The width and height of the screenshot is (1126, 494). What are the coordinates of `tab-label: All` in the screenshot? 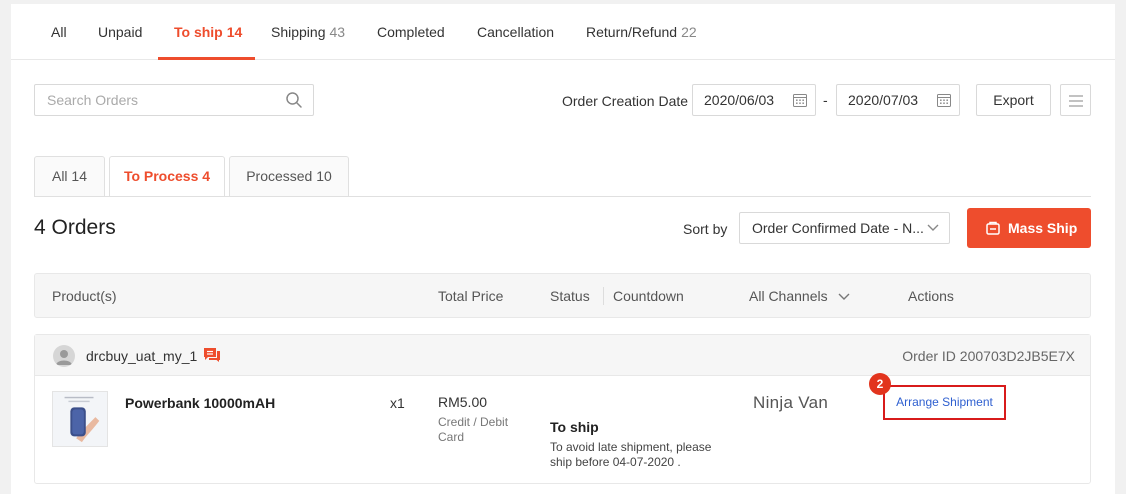 It's located at (59, 32).